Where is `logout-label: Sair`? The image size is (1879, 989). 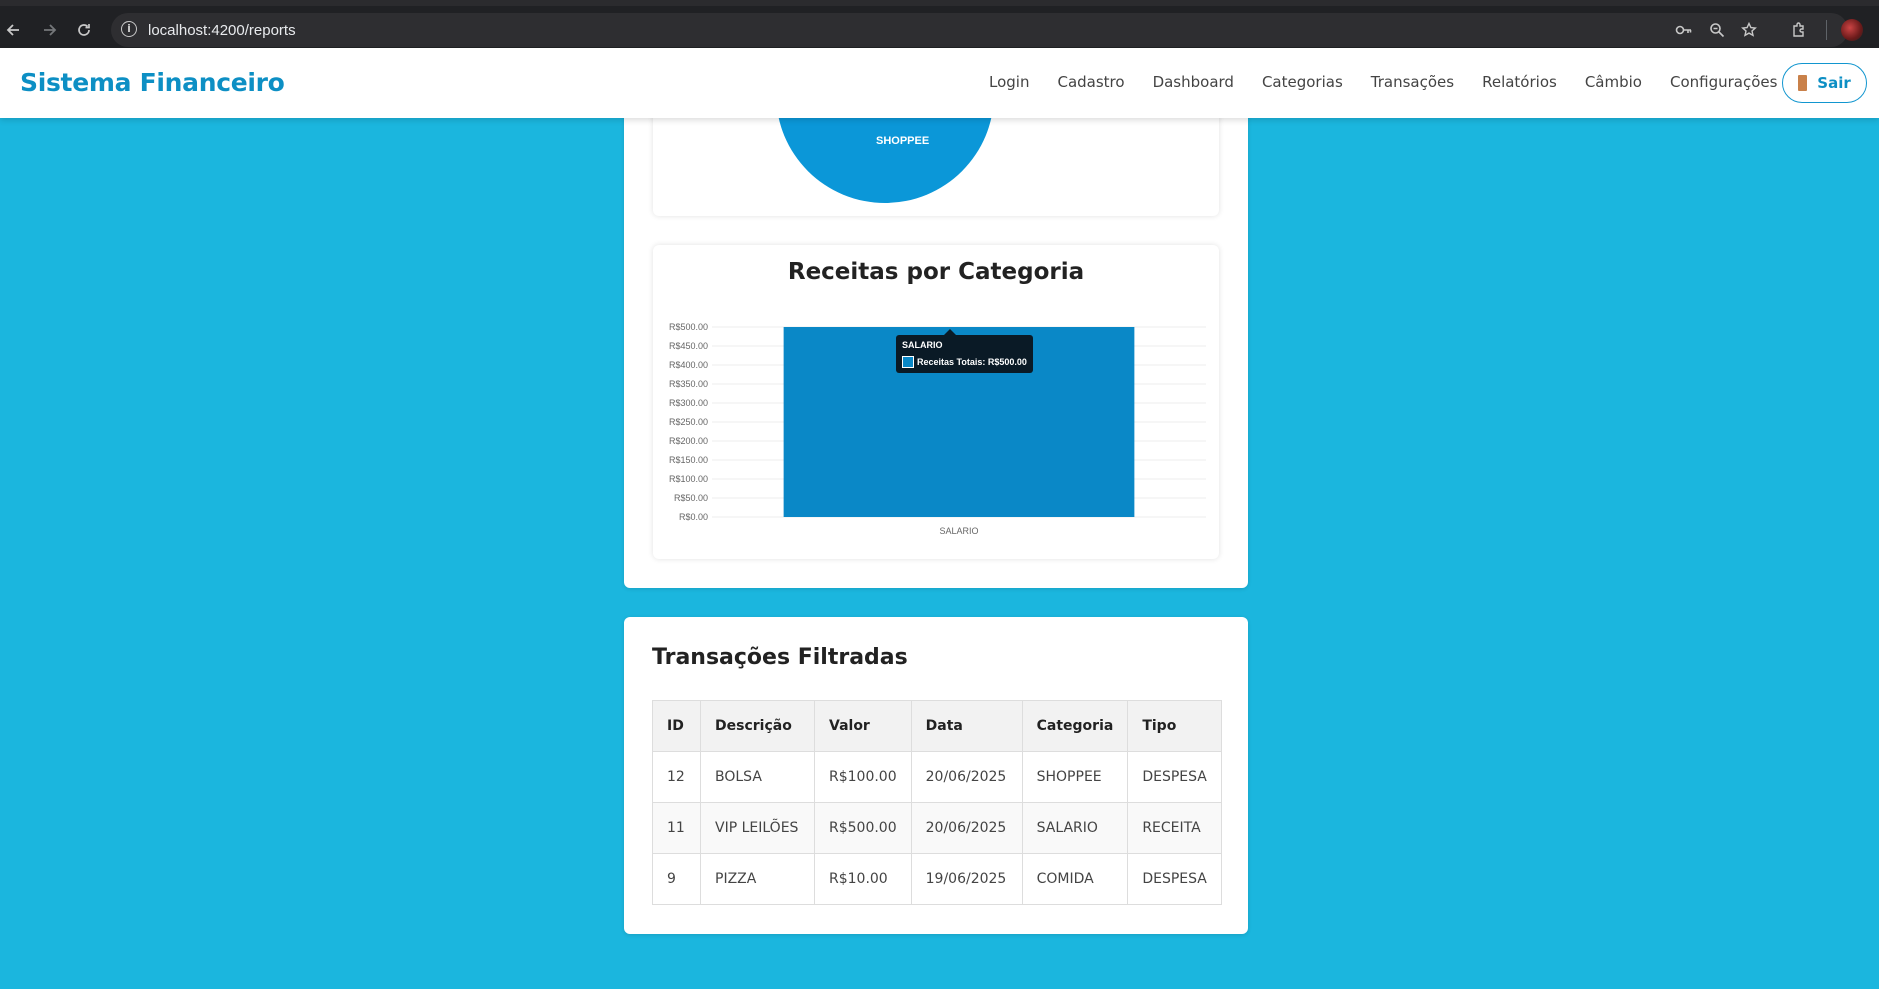
logout-label: Sair is located at coordinates (1834, 83).